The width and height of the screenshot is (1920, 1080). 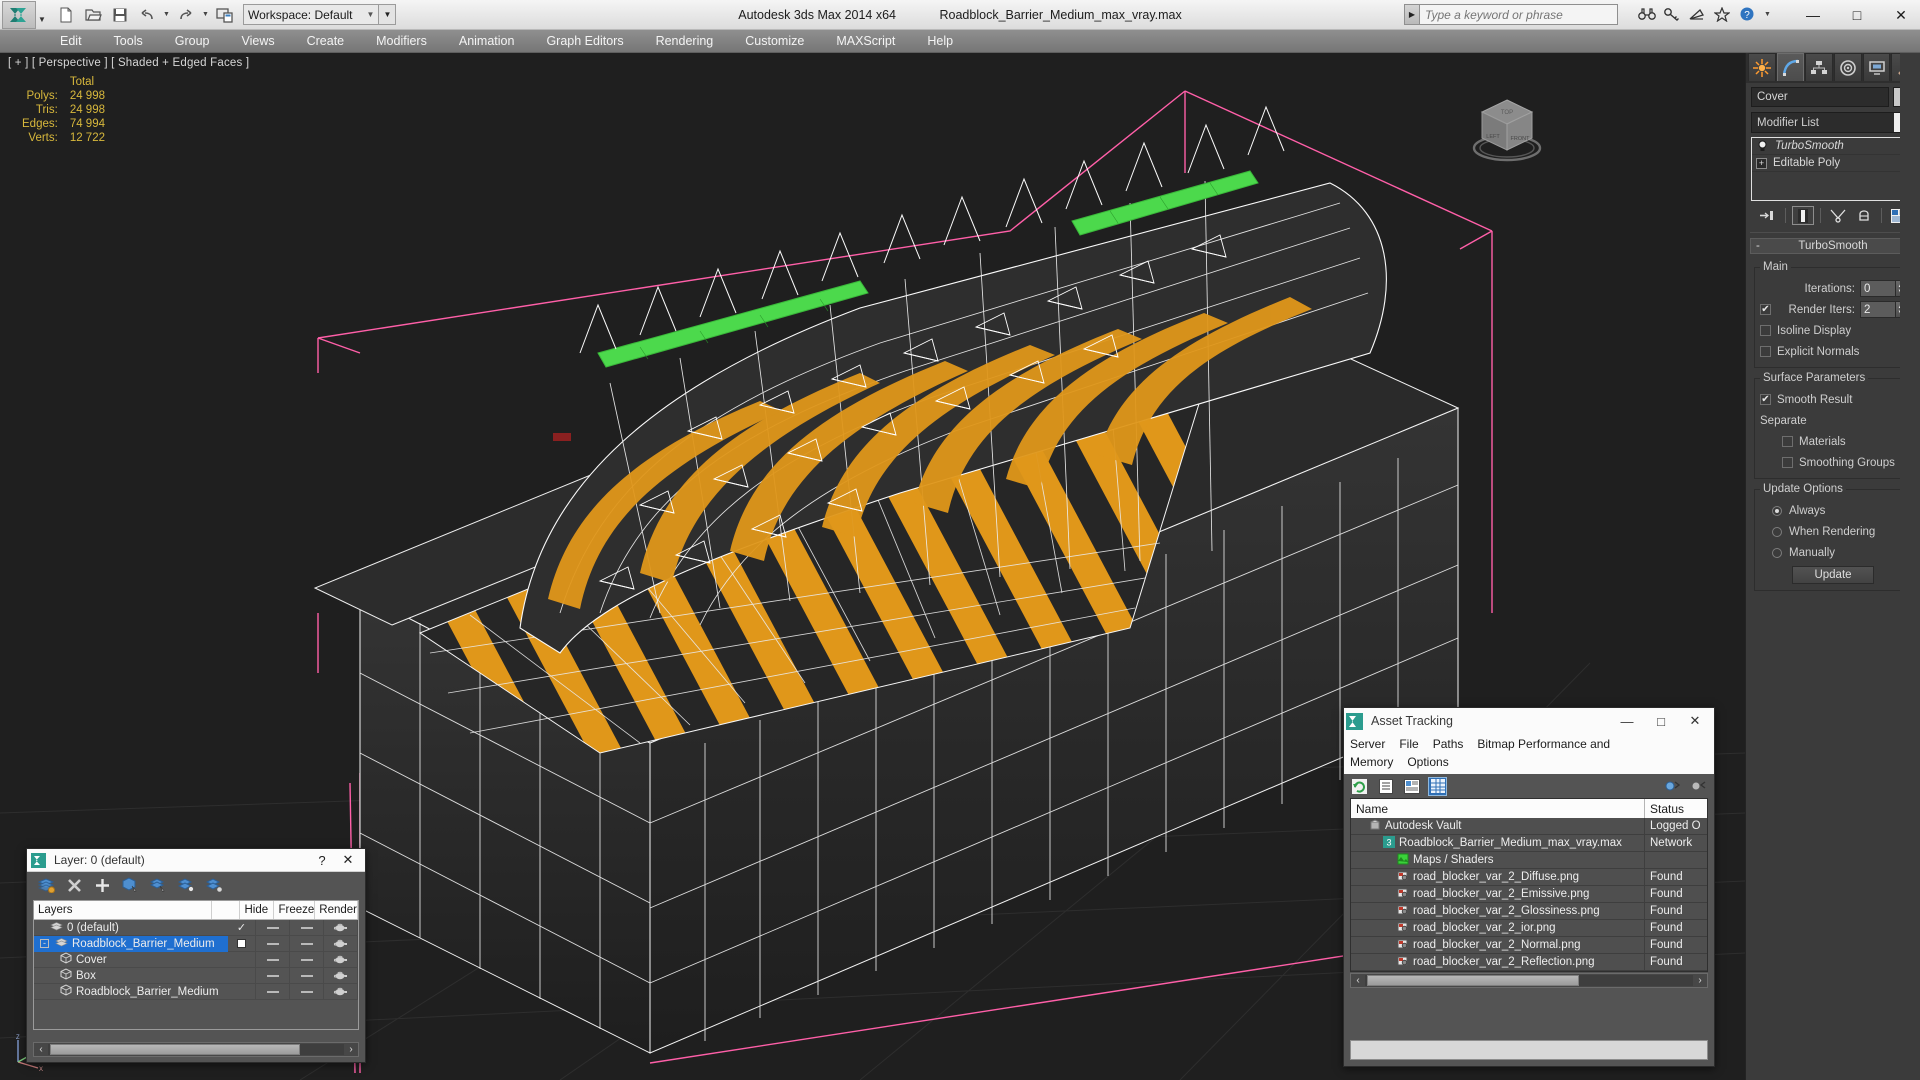 I want to click on column-header-status: Status, so click(x=1676, y=808).